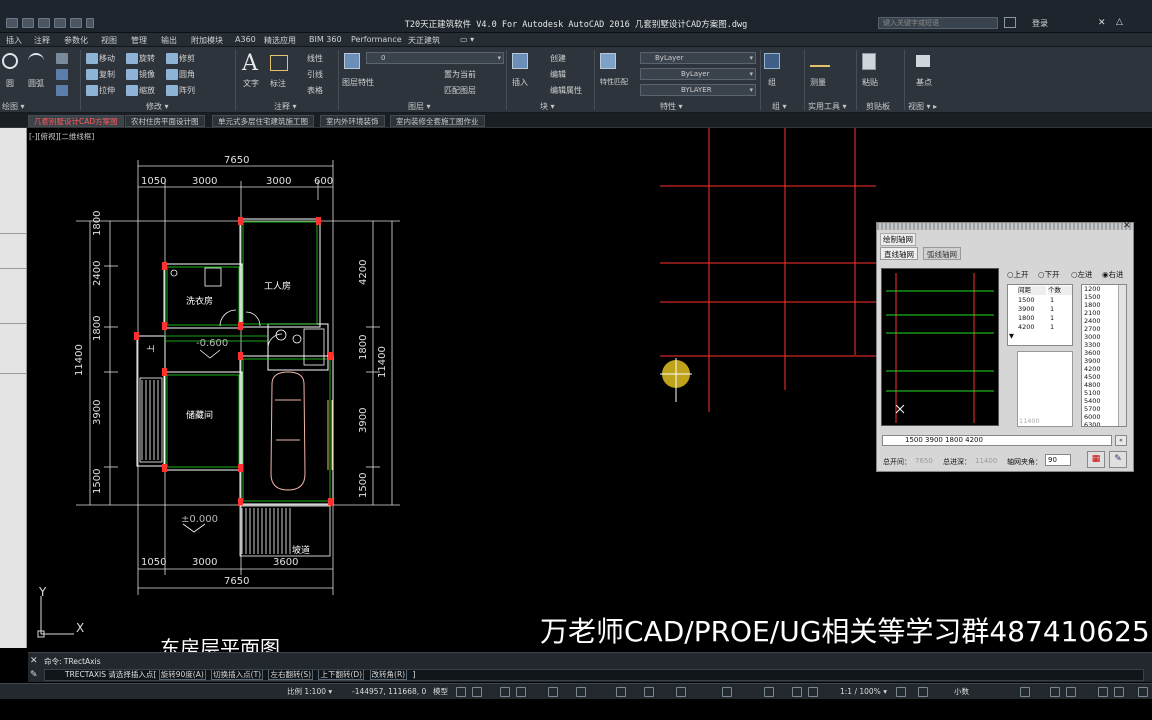 The image size is (1152, 720). I want to click on history-icon: «, so click(1121, 440).